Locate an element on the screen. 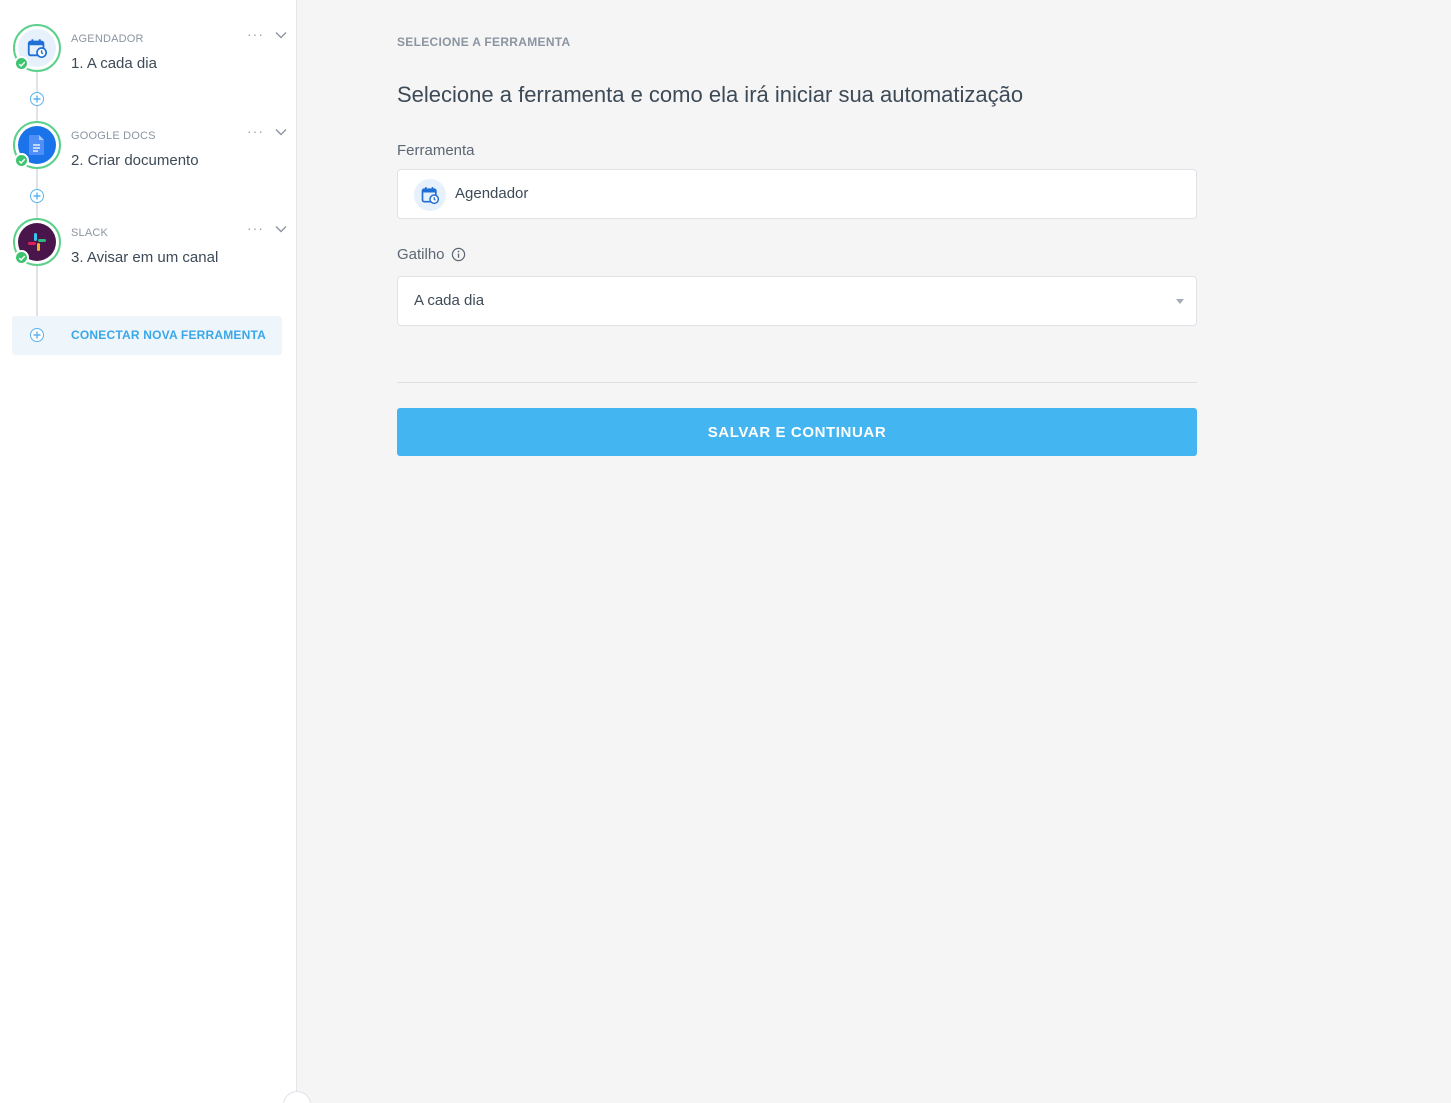  collapse-sidebar-button is located at coordinates (297, 1097).